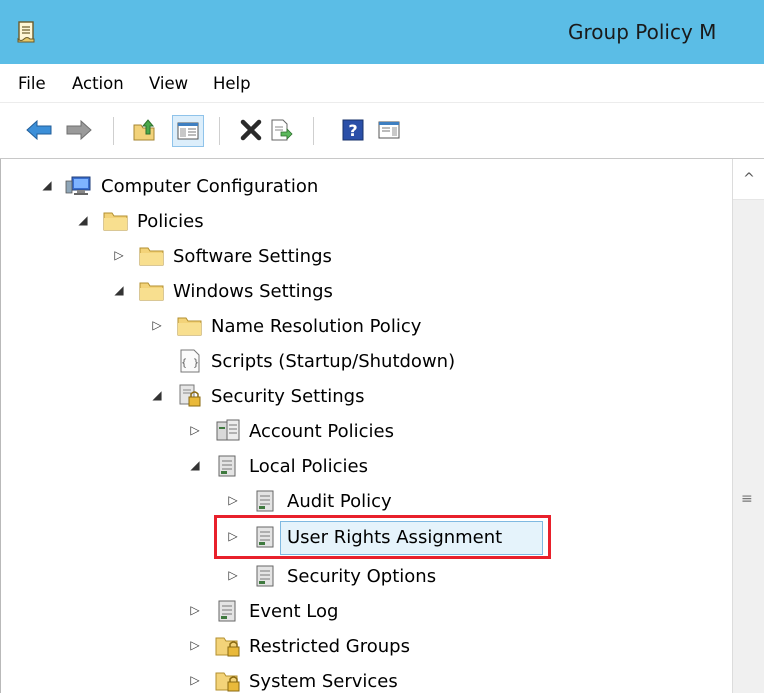 Image resolution: width=764 pixels, height=693 pixels. Describe the element at coordinates (362, 576) in the screenshot. I see `tree-node-label: Security Options` at that location.